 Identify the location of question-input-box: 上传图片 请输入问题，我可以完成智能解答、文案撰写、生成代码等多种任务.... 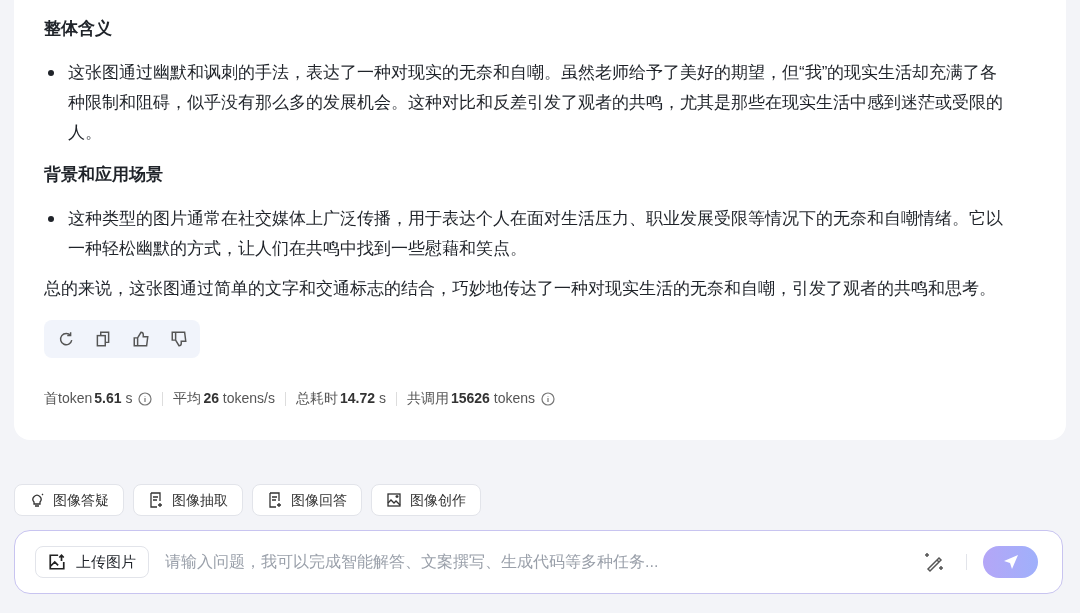
(538, 562).